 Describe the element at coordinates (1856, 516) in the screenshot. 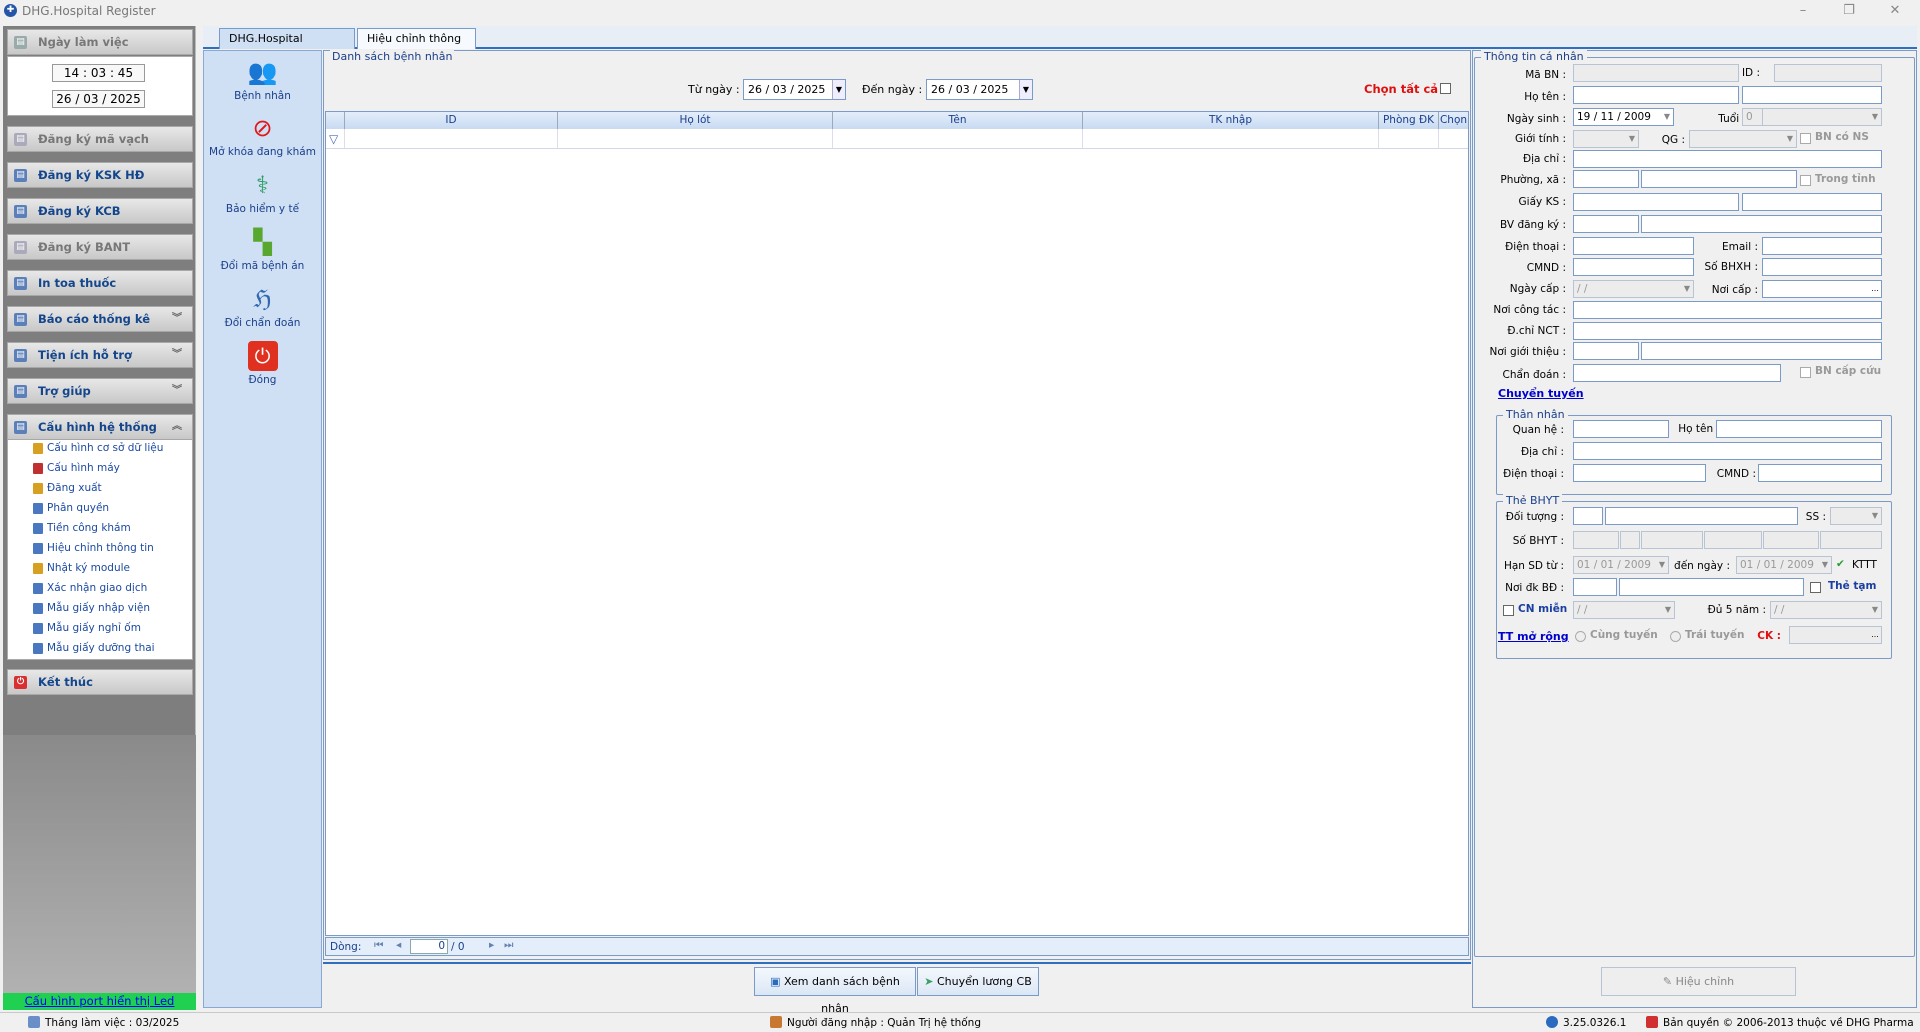

I see `ss-select: ▼` at that location.